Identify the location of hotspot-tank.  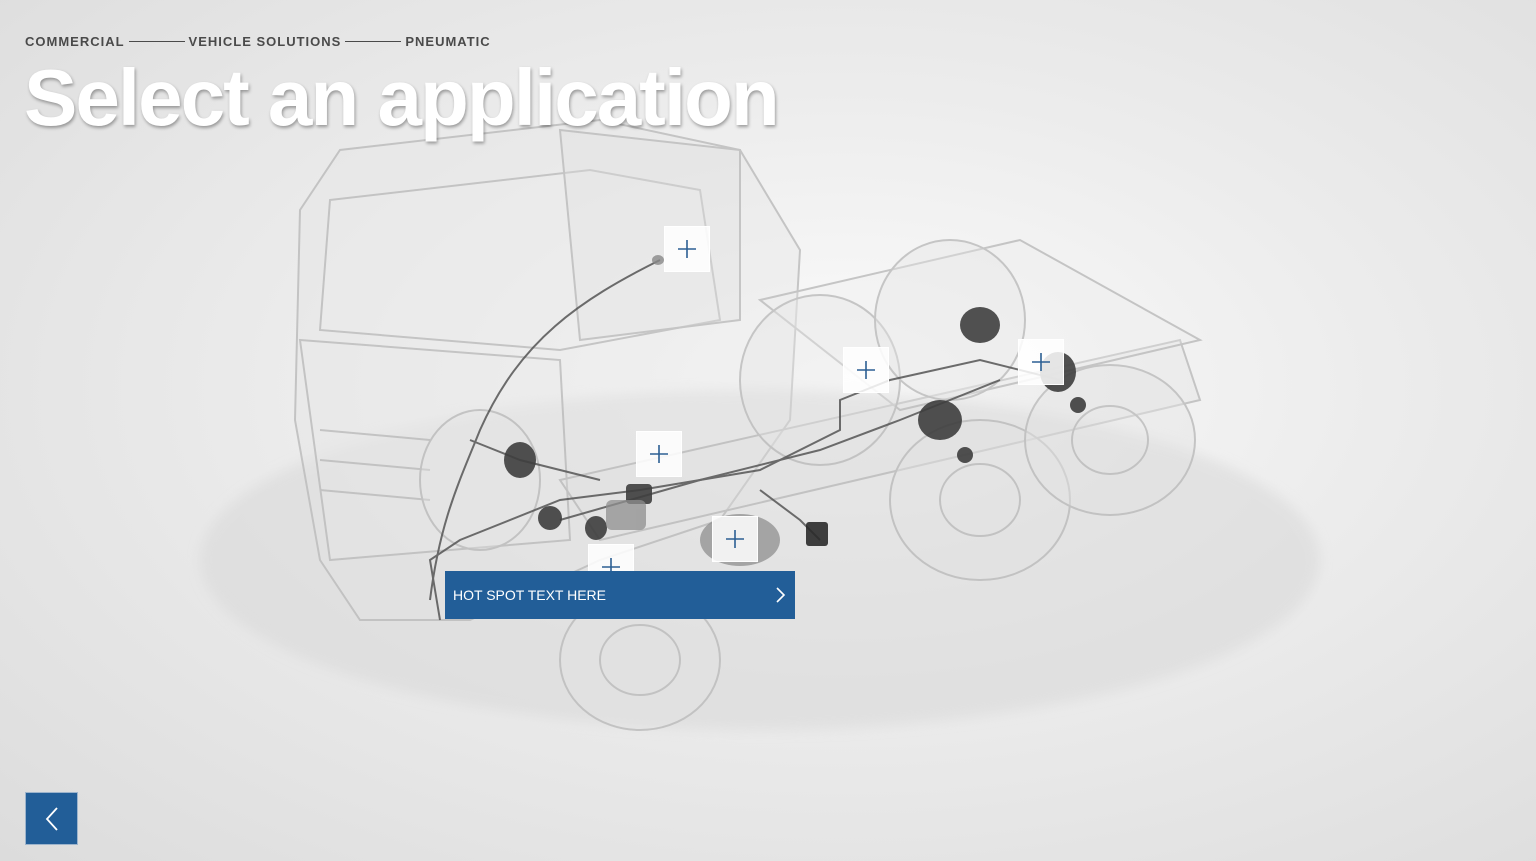
(735, 539).